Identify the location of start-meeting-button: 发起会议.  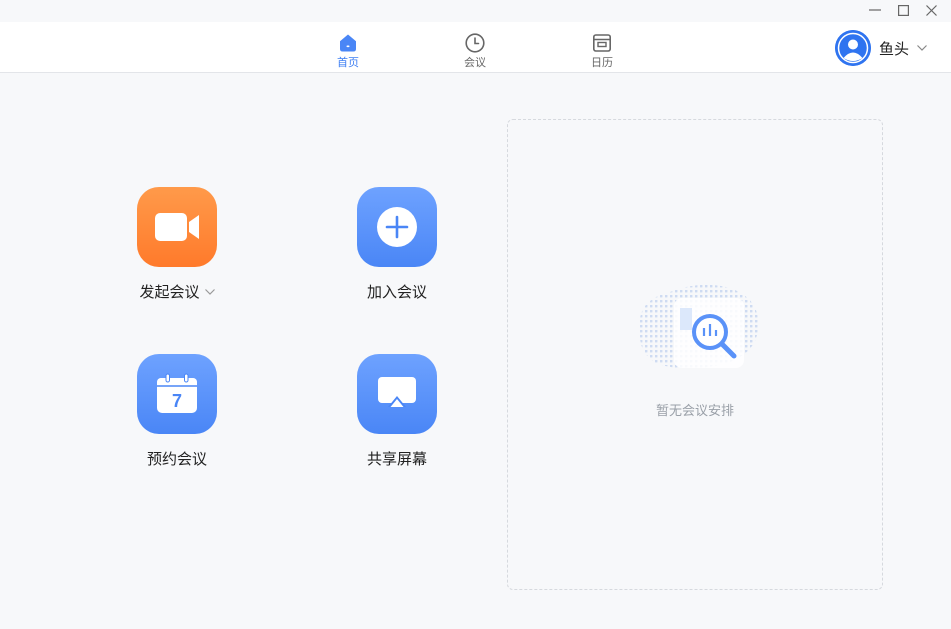
(177, 244).